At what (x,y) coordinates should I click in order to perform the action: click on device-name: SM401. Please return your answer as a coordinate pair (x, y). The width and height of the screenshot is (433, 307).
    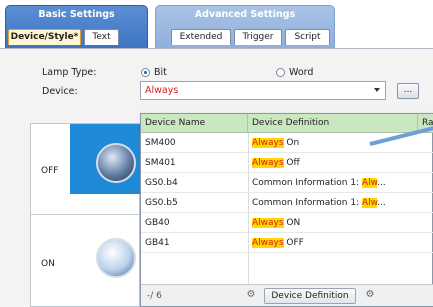
    Looking at the image, I should click on (160, 163).